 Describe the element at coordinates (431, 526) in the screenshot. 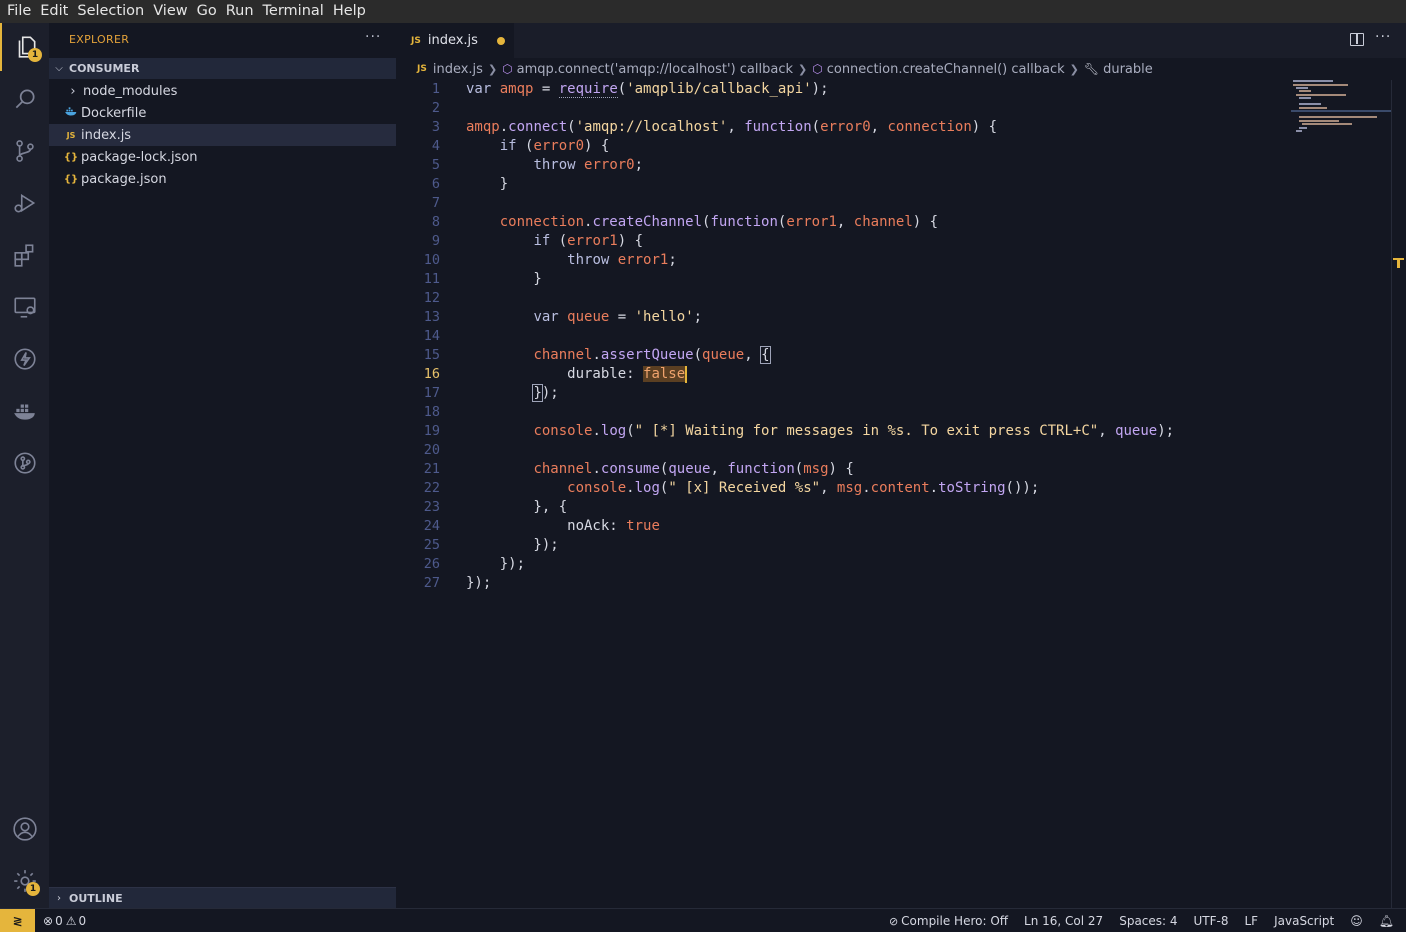

I see `line-number: 24` at that location.